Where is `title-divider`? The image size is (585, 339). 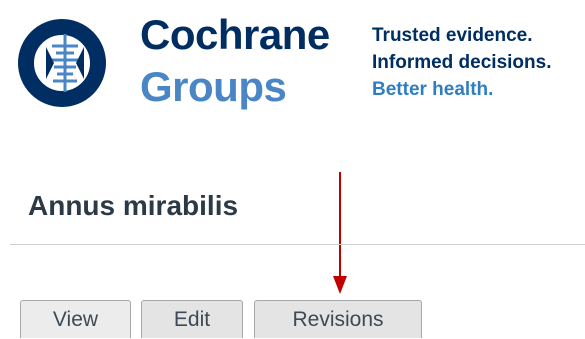 title-divider is located at coordinates (297, 244).